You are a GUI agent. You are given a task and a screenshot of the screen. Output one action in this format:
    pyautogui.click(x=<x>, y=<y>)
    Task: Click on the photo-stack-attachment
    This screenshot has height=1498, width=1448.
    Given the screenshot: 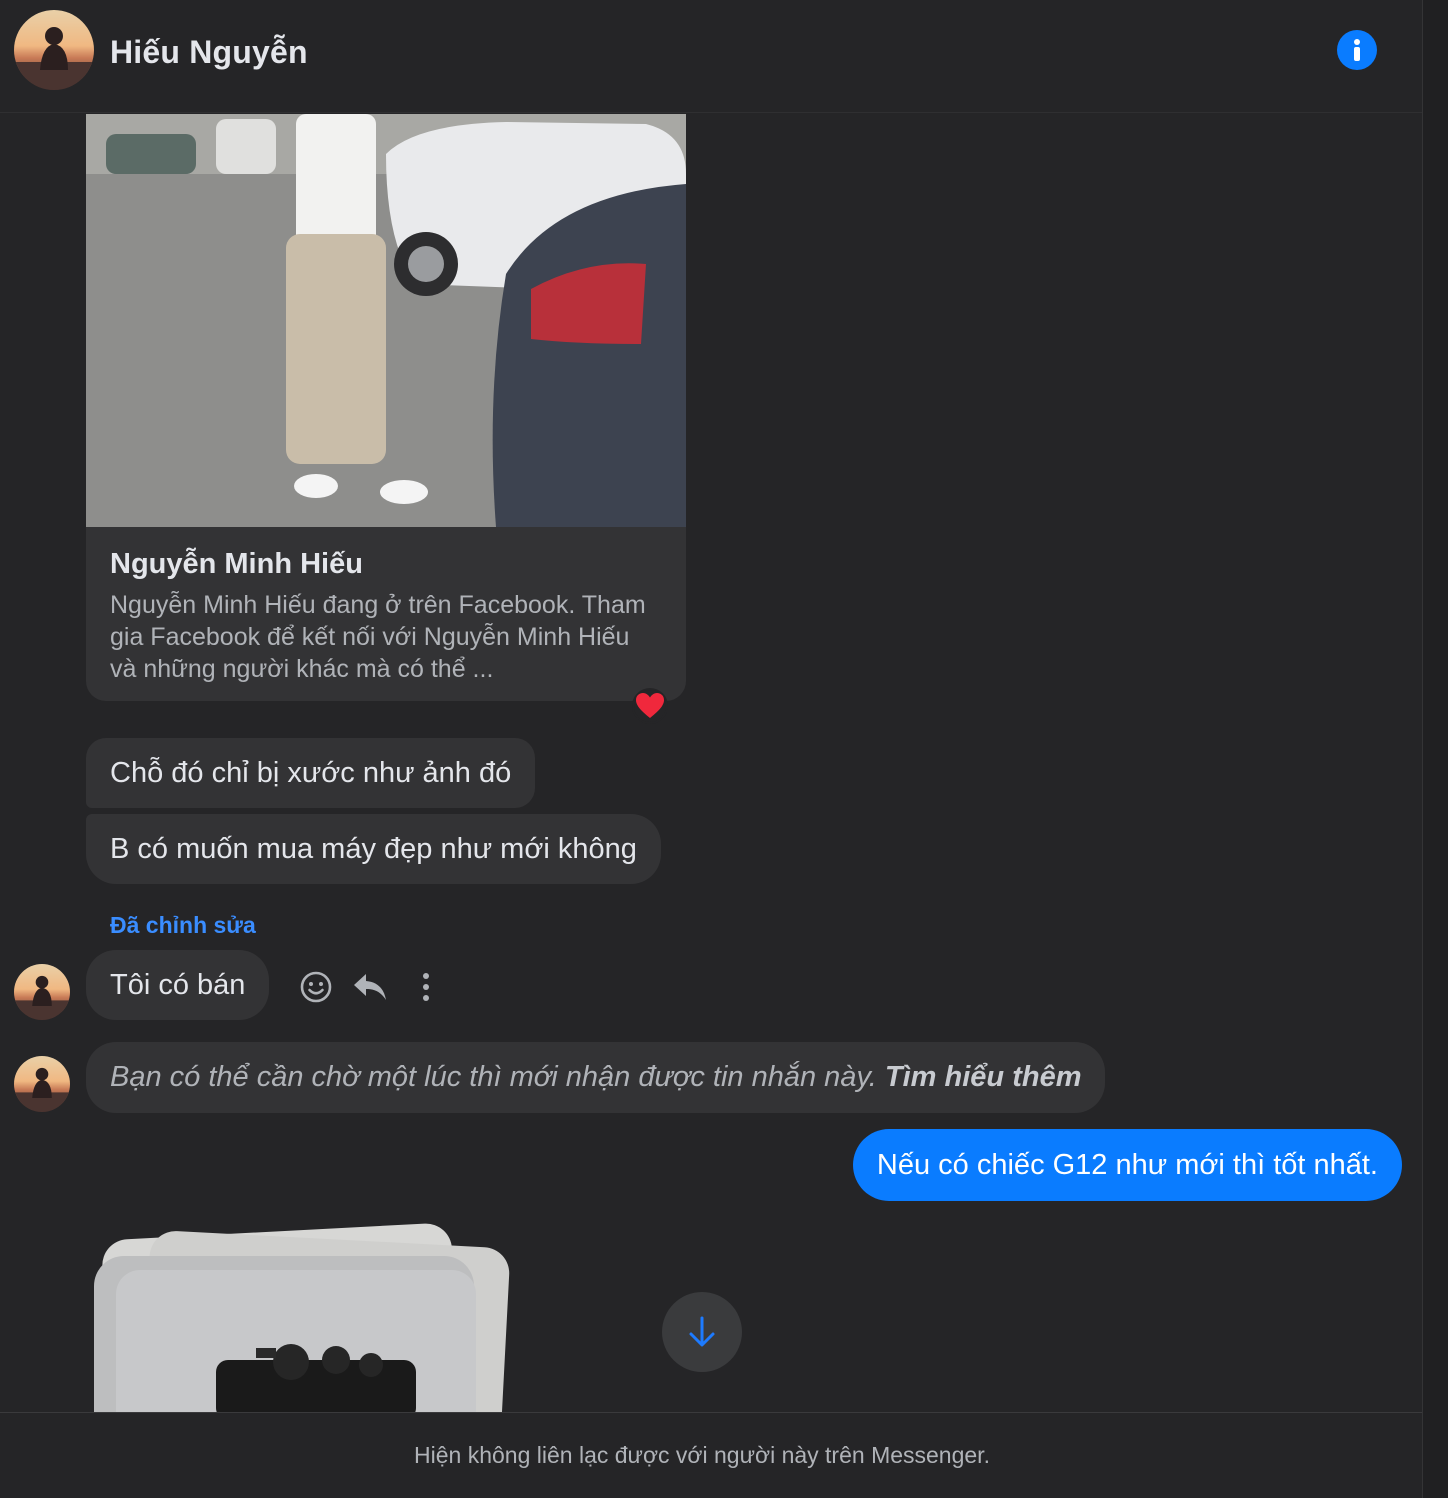 What is the action you would take?
    pyautogui.click(x=306, y=1311)
    